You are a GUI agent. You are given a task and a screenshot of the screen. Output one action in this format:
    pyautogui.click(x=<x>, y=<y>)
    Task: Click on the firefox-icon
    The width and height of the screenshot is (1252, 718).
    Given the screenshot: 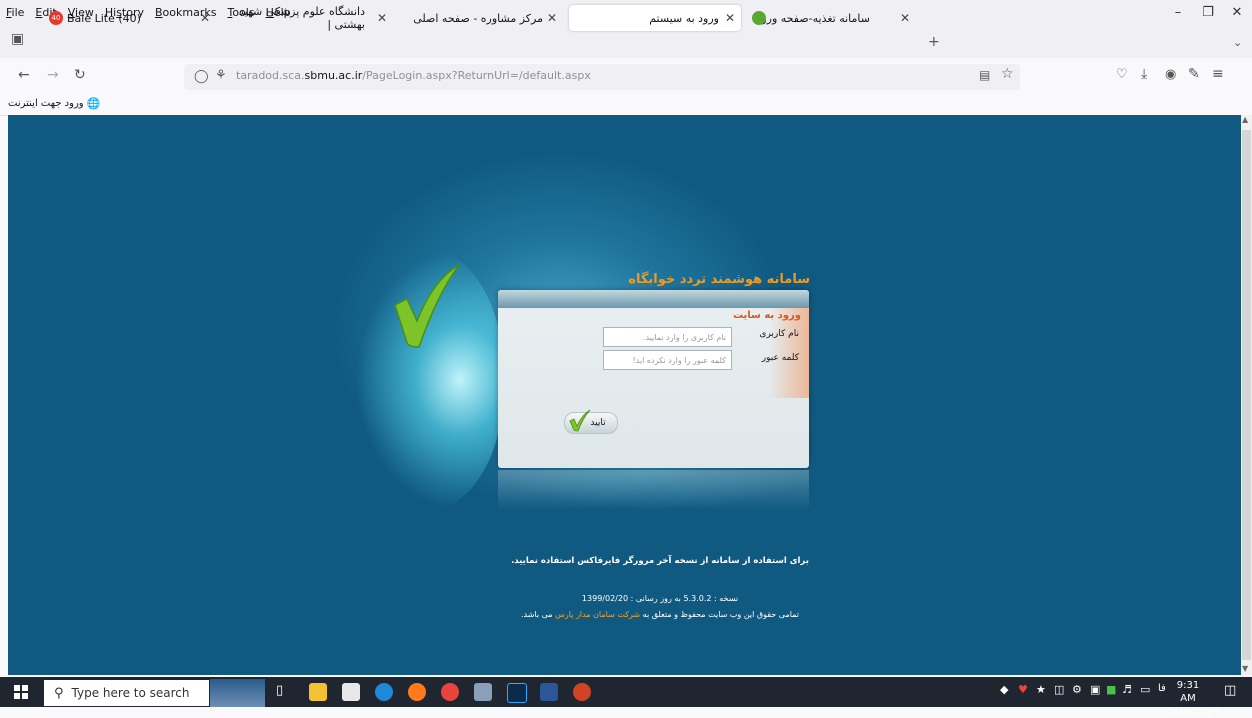 What is the action you would take?
    pyautogui.click(x=417, y=692)
    